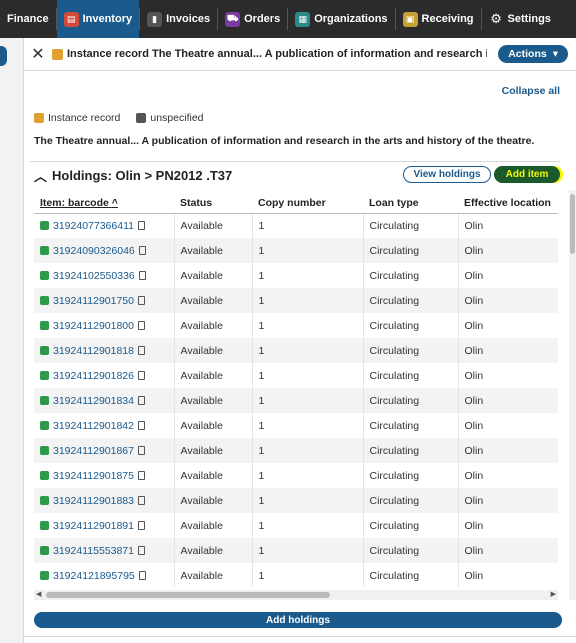 This screenshot has height=643, width=576. Describe the element at coordinates (496, 18) in the screenshot. I see `gear-icon: ⚙` at that location.